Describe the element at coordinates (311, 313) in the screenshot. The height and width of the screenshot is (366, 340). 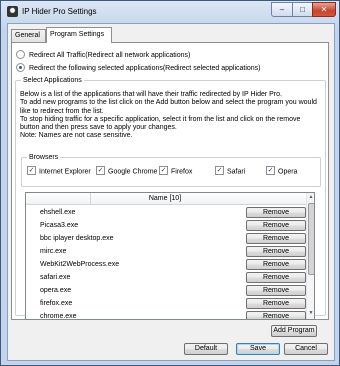
I see `scroll-down-icon: ▼` at that location.